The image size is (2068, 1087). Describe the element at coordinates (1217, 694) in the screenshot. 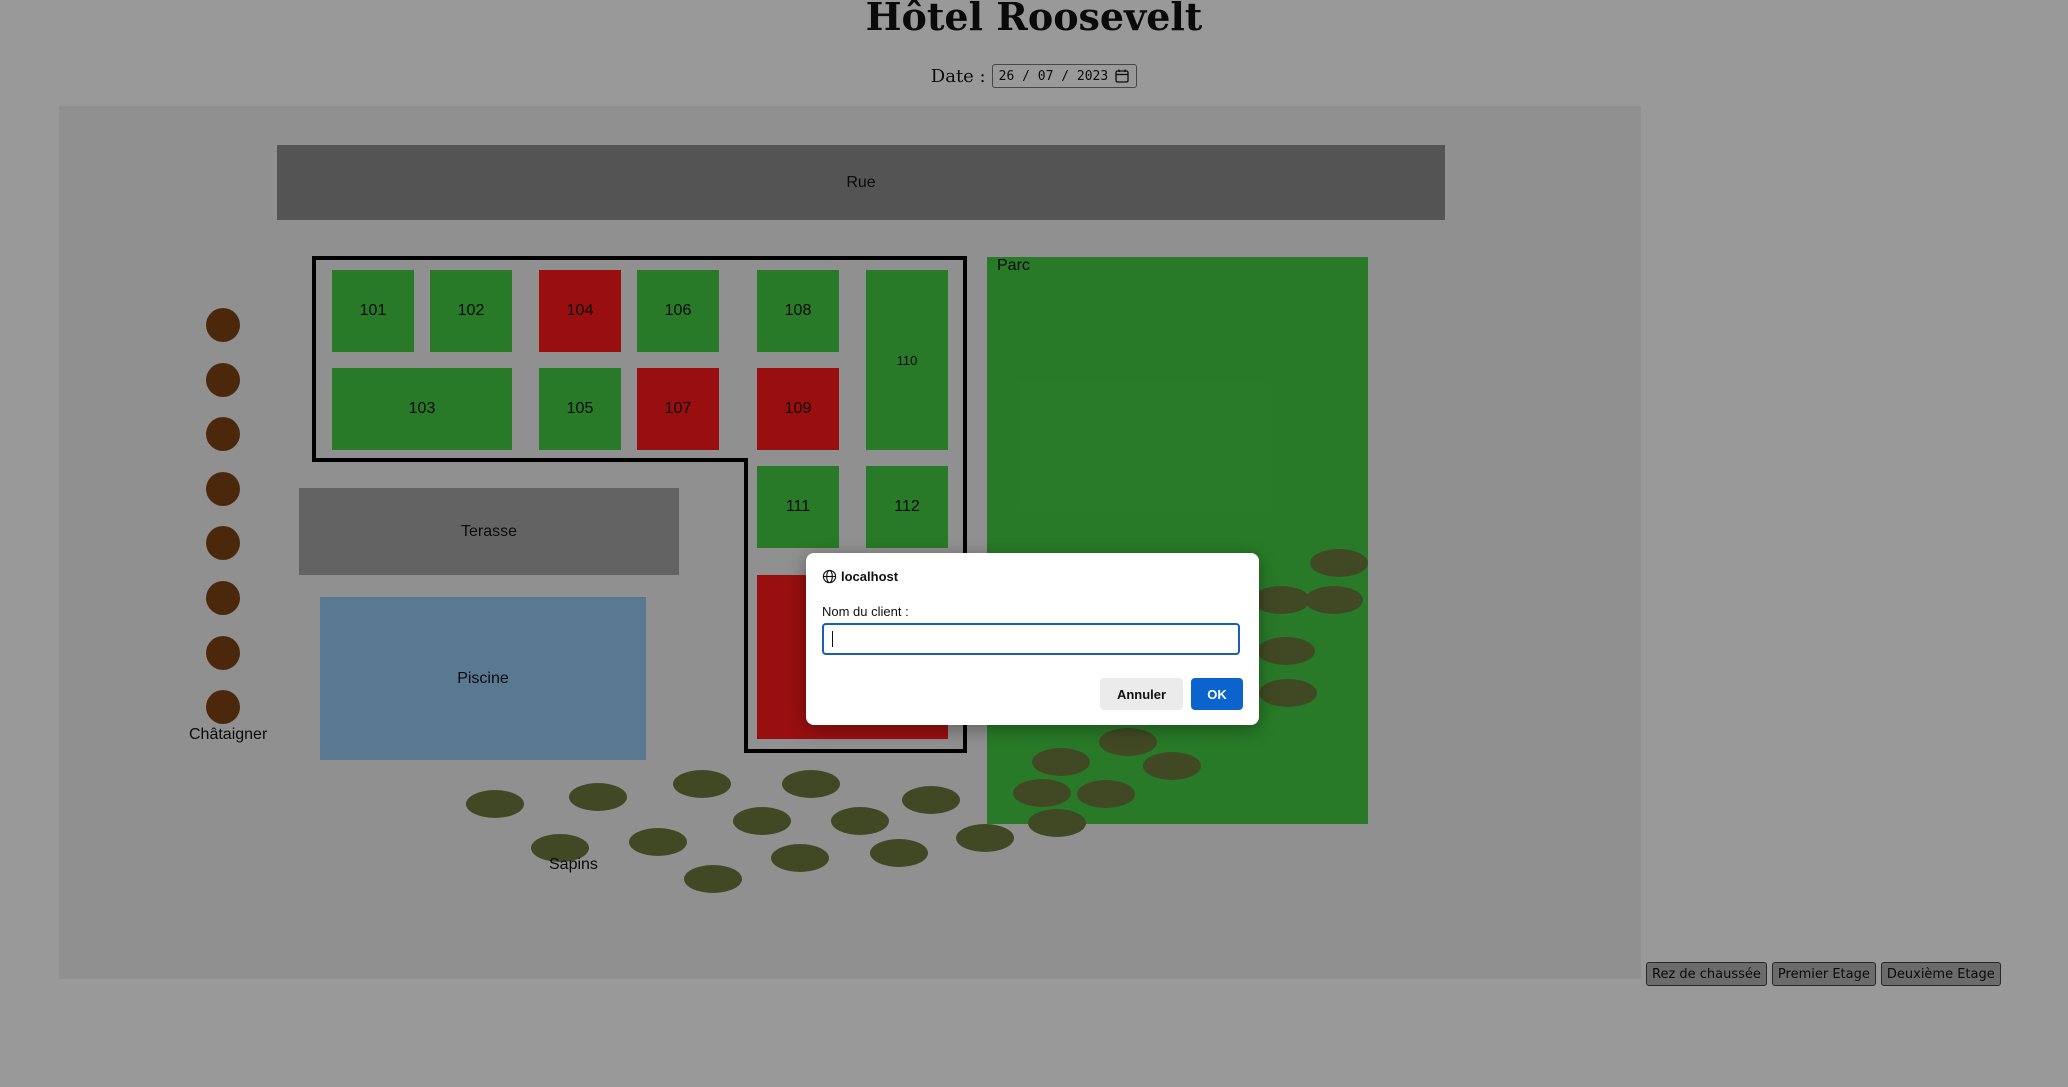

I see `ok-button: OK` at that location.